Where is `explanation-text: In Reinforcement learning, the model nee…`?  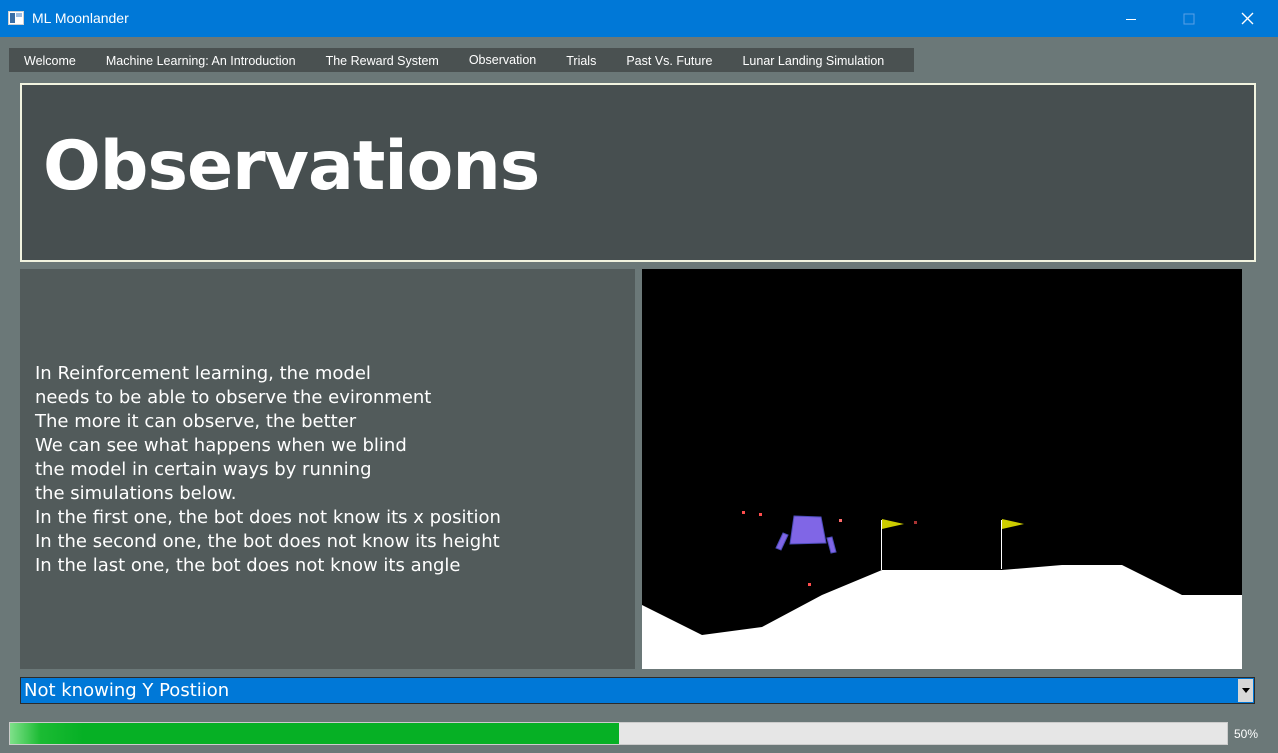 explanation-text: In Reinforcement learning, the model nee… is located at coordinates (268, 470).